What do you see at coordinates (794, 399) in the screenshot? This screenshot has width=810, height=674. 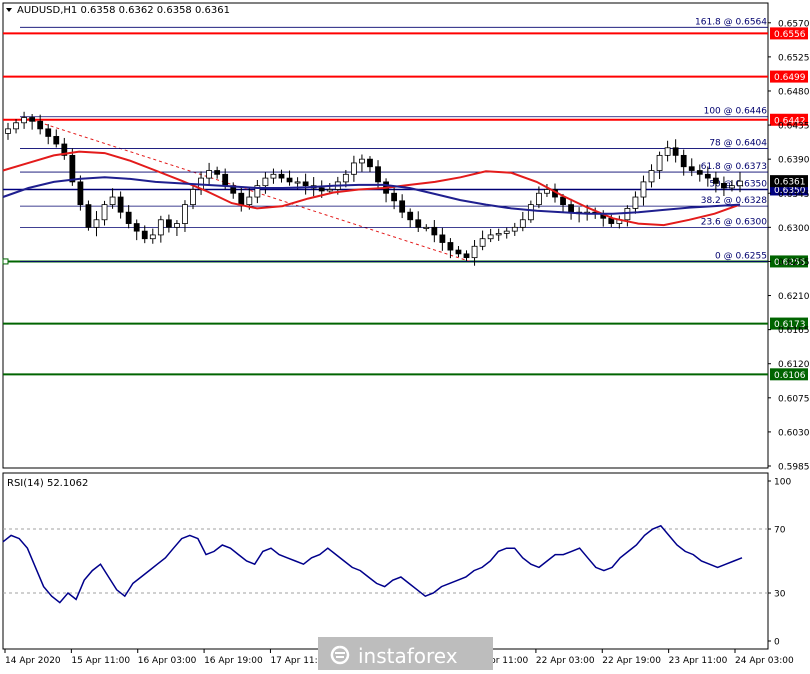 I see `price-tick-label: 0.6075` at bounding box center [794, 399].